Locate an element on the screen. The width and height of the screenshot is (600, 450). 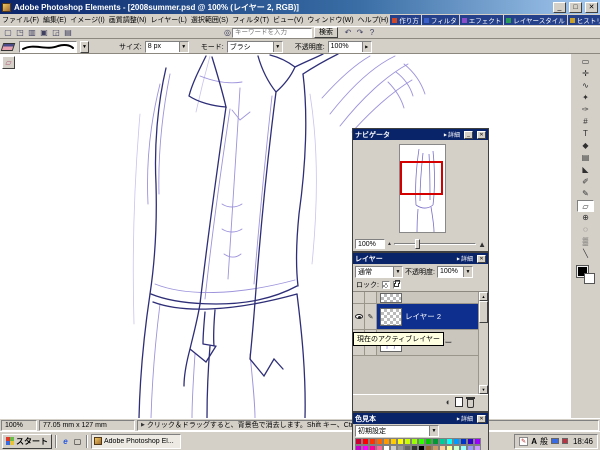
eraser-tool: ▱ is located at coordinates (585, 206).